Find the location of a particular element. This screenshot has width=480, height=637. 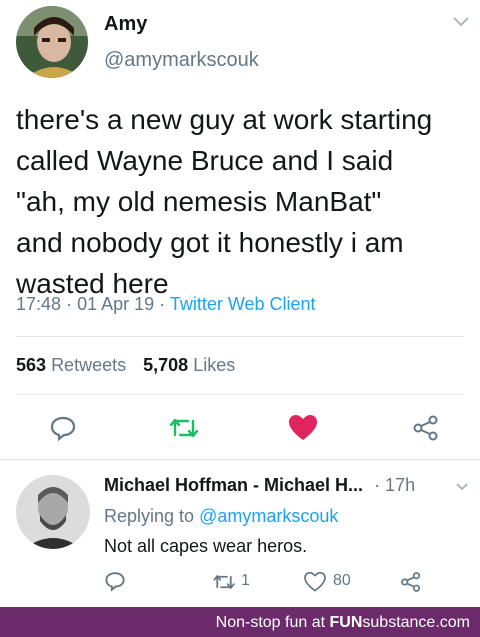

reply-heart-icon is located at coordinates (315, 582).